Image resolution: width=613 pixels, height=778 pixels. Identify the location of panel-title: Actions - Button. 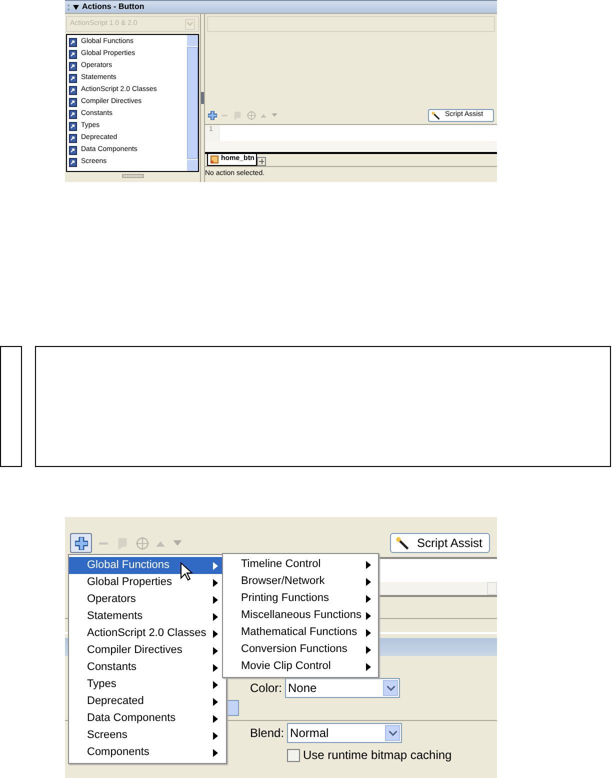
(113, 7).